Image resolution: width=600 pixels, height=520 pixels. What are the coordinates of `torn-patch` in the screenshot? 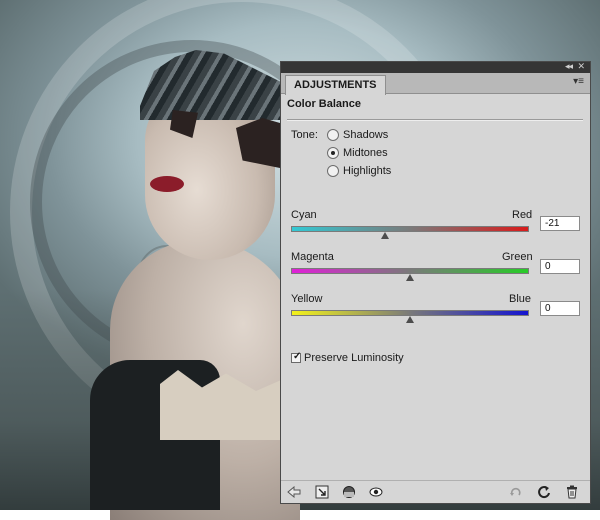 It's located at (258, 143).